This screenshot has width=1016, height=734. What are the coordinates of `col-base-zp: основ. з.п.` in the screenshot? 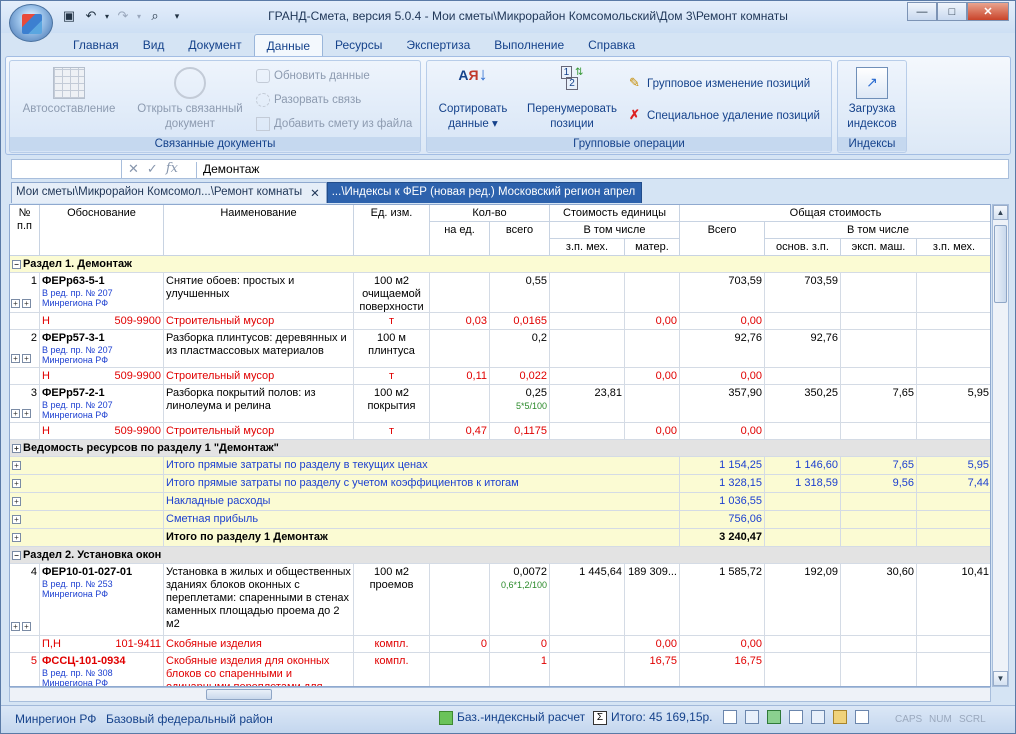 It's located at (803, 247).